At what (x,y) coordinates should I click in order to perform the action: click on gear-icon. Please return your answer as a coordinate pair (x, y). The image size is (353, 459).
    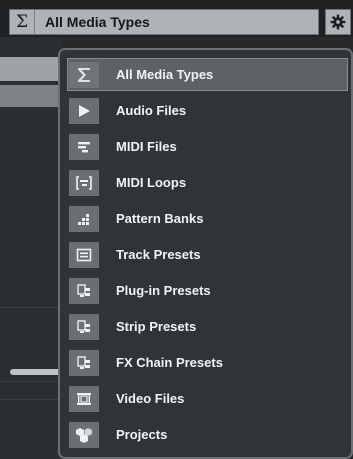
    Looking at the image, I should click on (338, 22).